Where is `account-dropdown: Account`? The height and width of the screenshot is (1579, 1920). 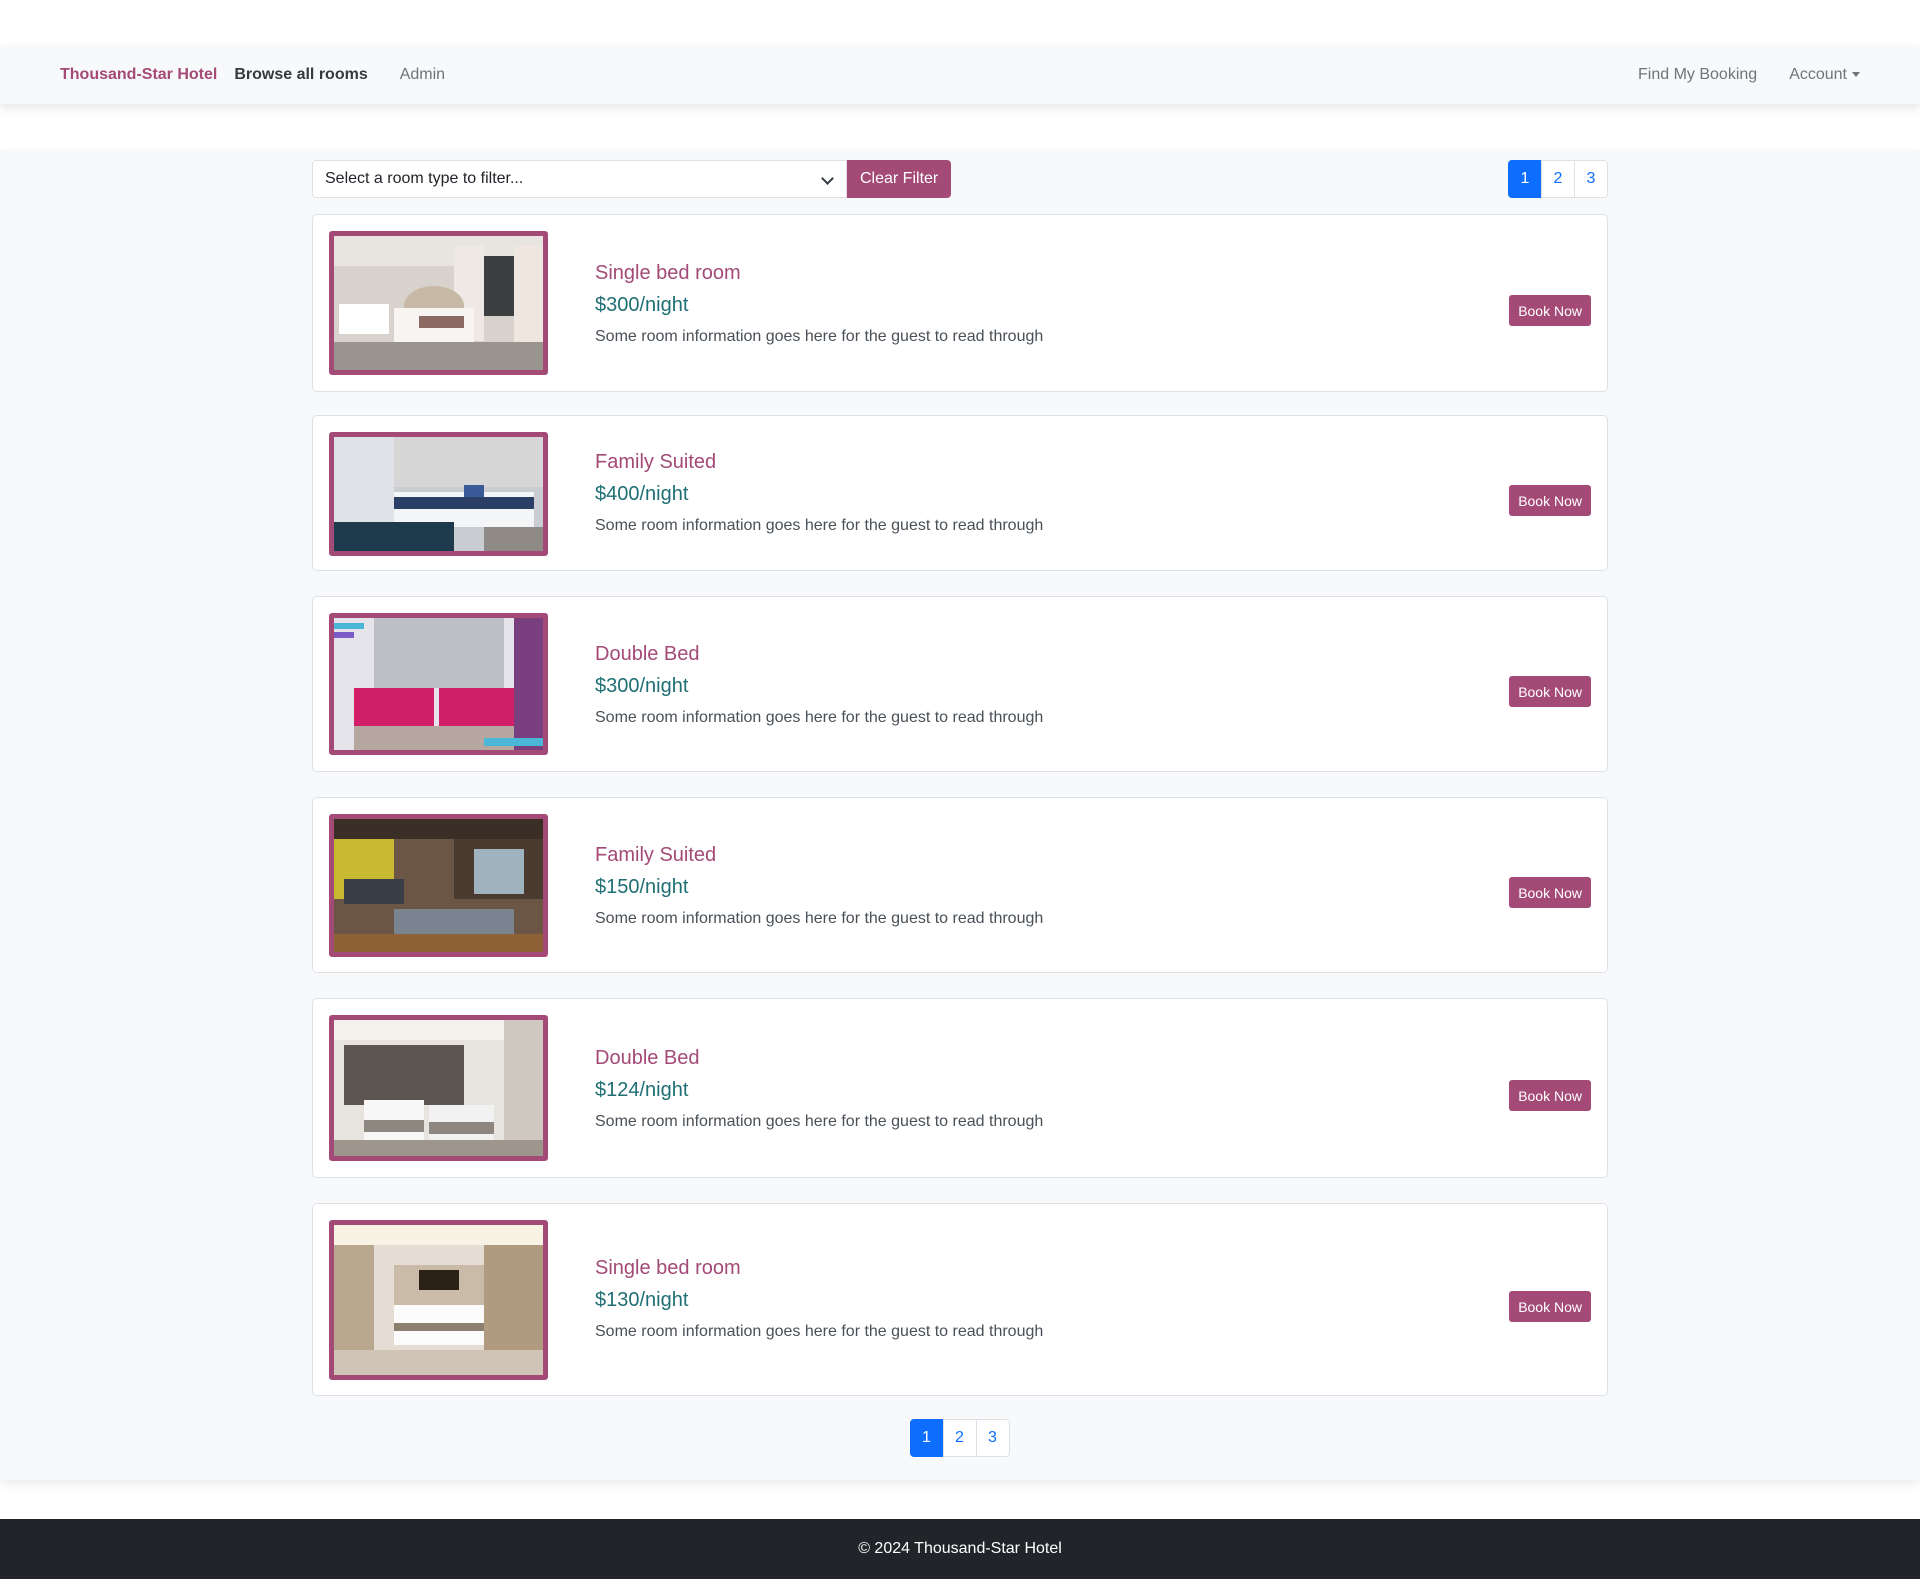
account-dropdown: Account is located at coordinates (1824, 75).